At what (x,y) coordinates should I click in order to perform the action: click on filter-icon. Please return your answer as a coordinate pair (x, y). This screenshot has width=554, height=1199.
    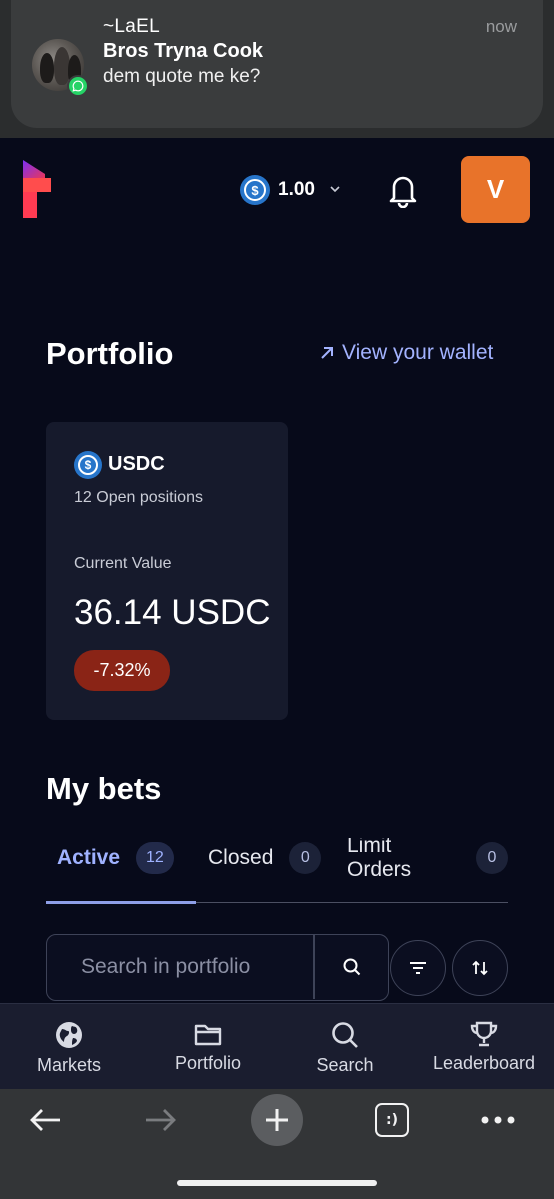
    Looking at the image, I should click on (418, 968).